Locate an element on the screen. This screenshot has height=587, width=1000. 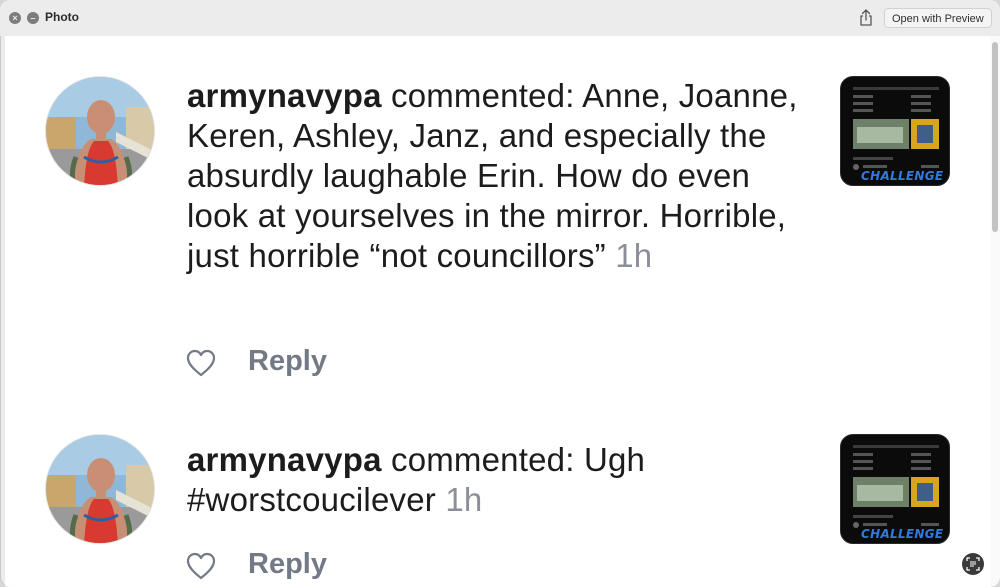
scrollbar-thumb is located at coordinates (995, 137).